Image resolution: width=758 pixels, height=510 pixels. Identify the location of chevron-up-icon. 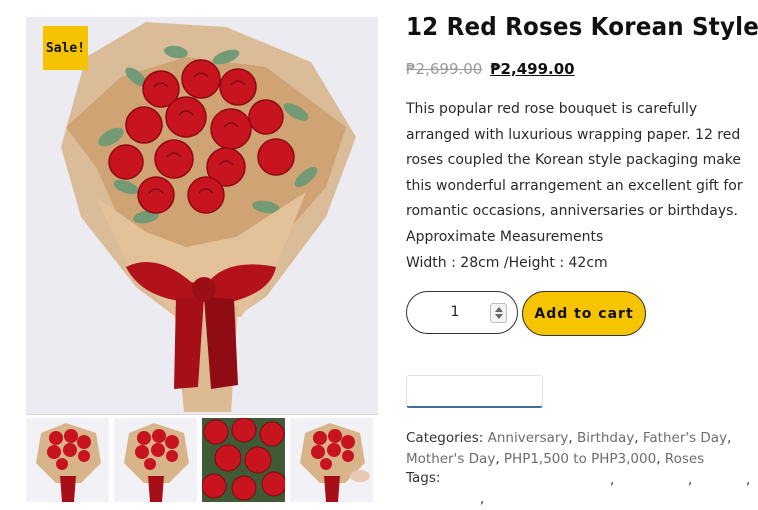
(499, 309).